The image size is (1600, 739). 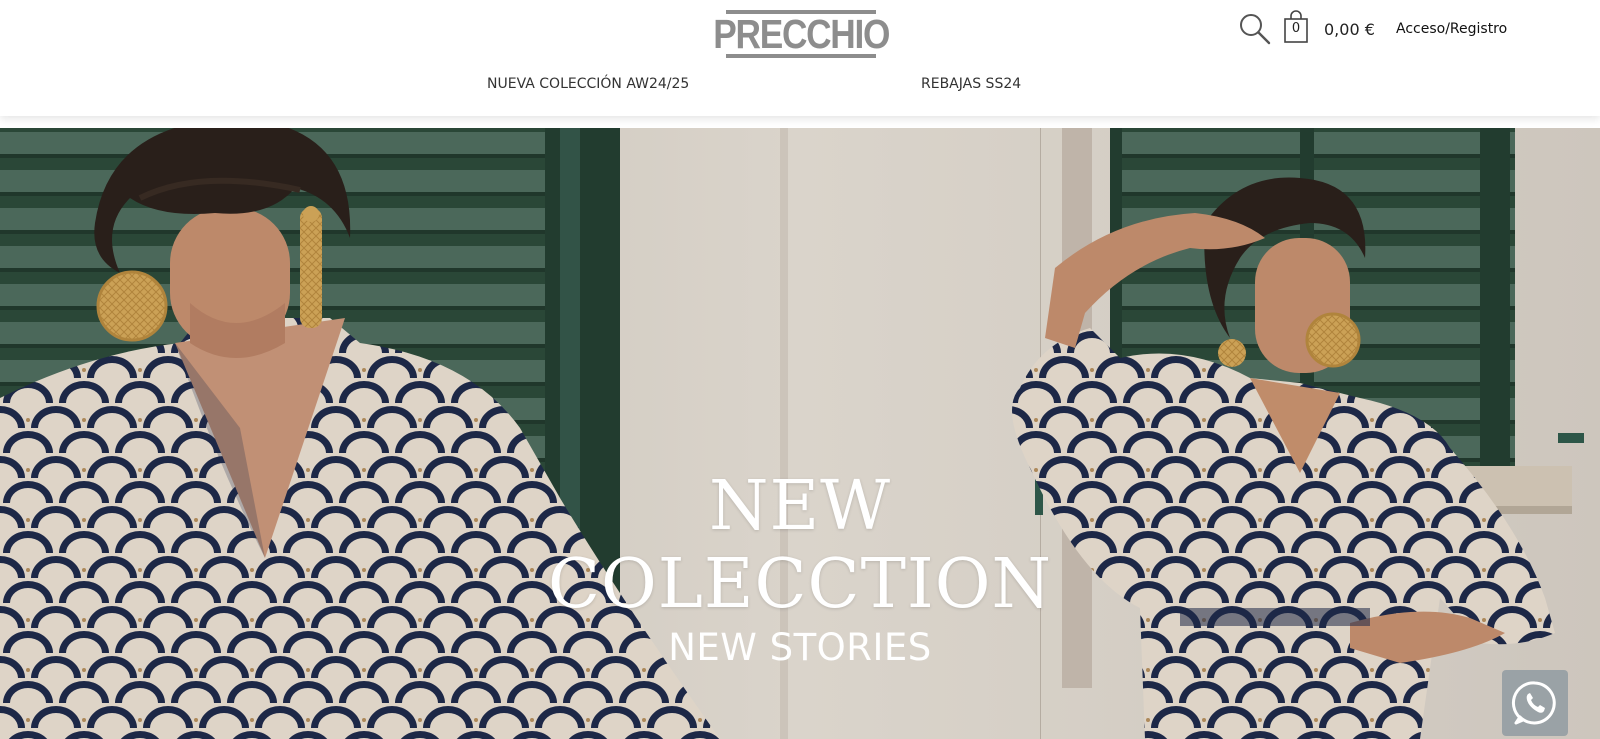 I want to click on whatsapp-icon, so click(x=1533, y=703).